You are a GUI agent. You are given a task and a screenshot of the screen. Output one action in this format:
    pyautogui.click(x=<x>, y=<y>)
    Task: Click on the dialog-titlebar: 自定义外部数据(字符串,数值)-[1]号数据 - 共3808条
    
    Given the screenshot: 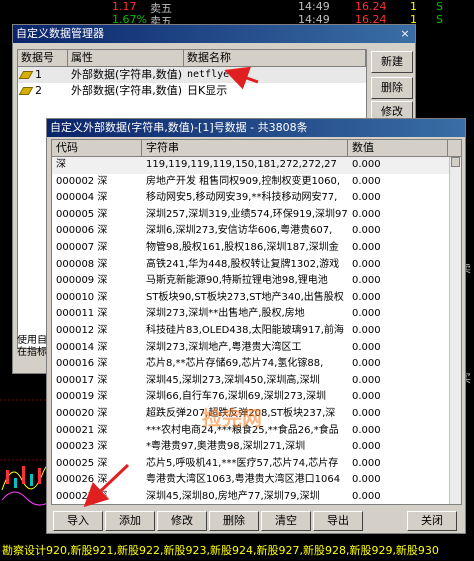 What is the action you would take?
    pyautogui.click(x=256, y=128)
    